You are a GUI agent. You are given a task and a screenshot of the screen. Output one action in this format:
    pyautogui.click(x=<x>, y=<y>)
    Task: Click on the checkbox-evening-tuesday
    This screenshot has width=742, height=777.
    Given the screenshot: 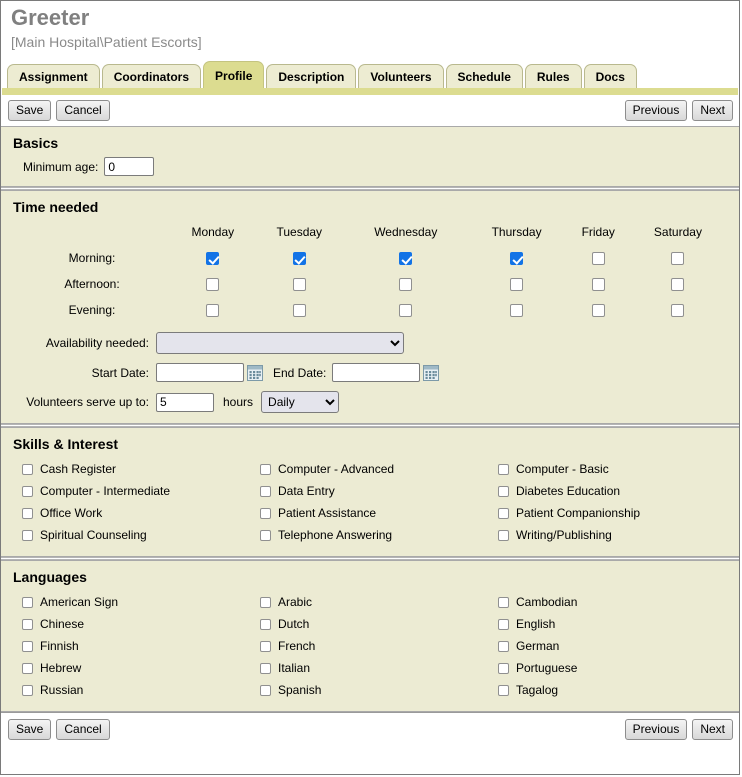 What is the action you would take?
    pyautogui.click(x=299, y=311)
    